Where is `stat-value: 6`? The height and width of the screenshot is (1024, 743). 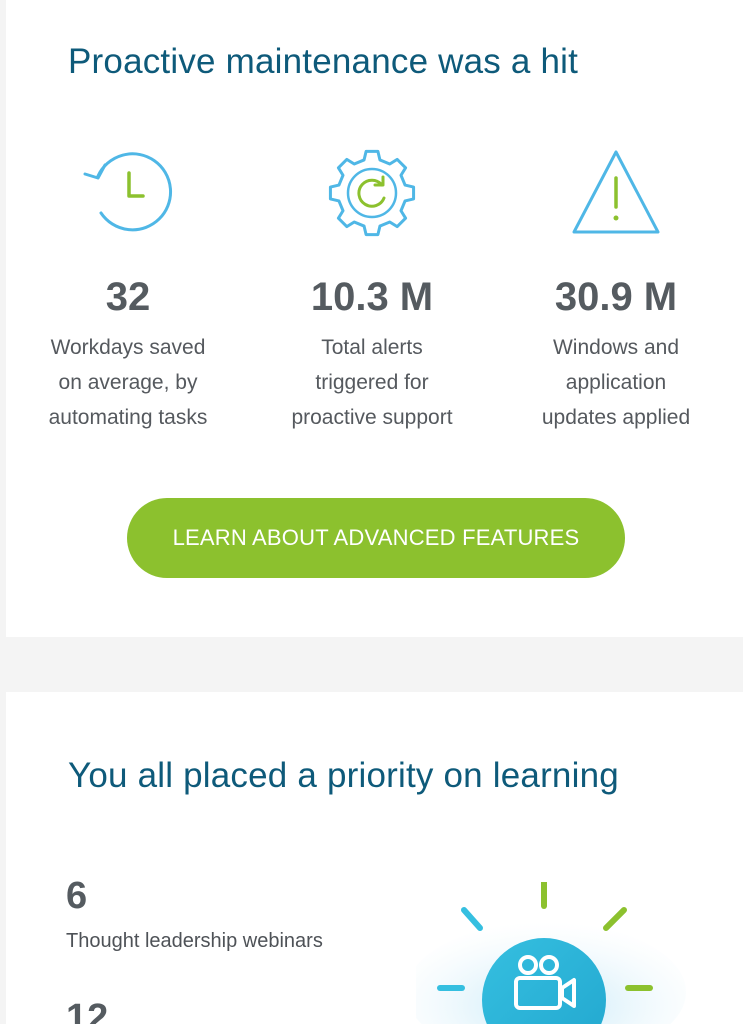 stat-value: 6 is located at coordinates (77, 896).